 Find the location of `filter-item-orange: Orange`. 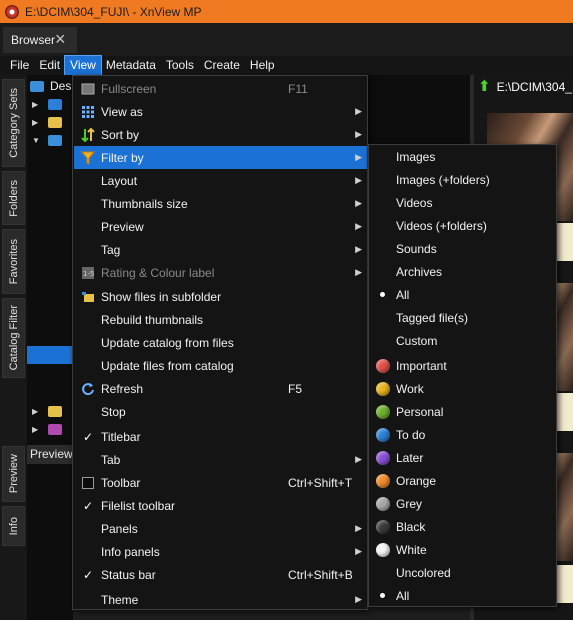

filter-item-orange: Orange is located at coordinates (463, 480).